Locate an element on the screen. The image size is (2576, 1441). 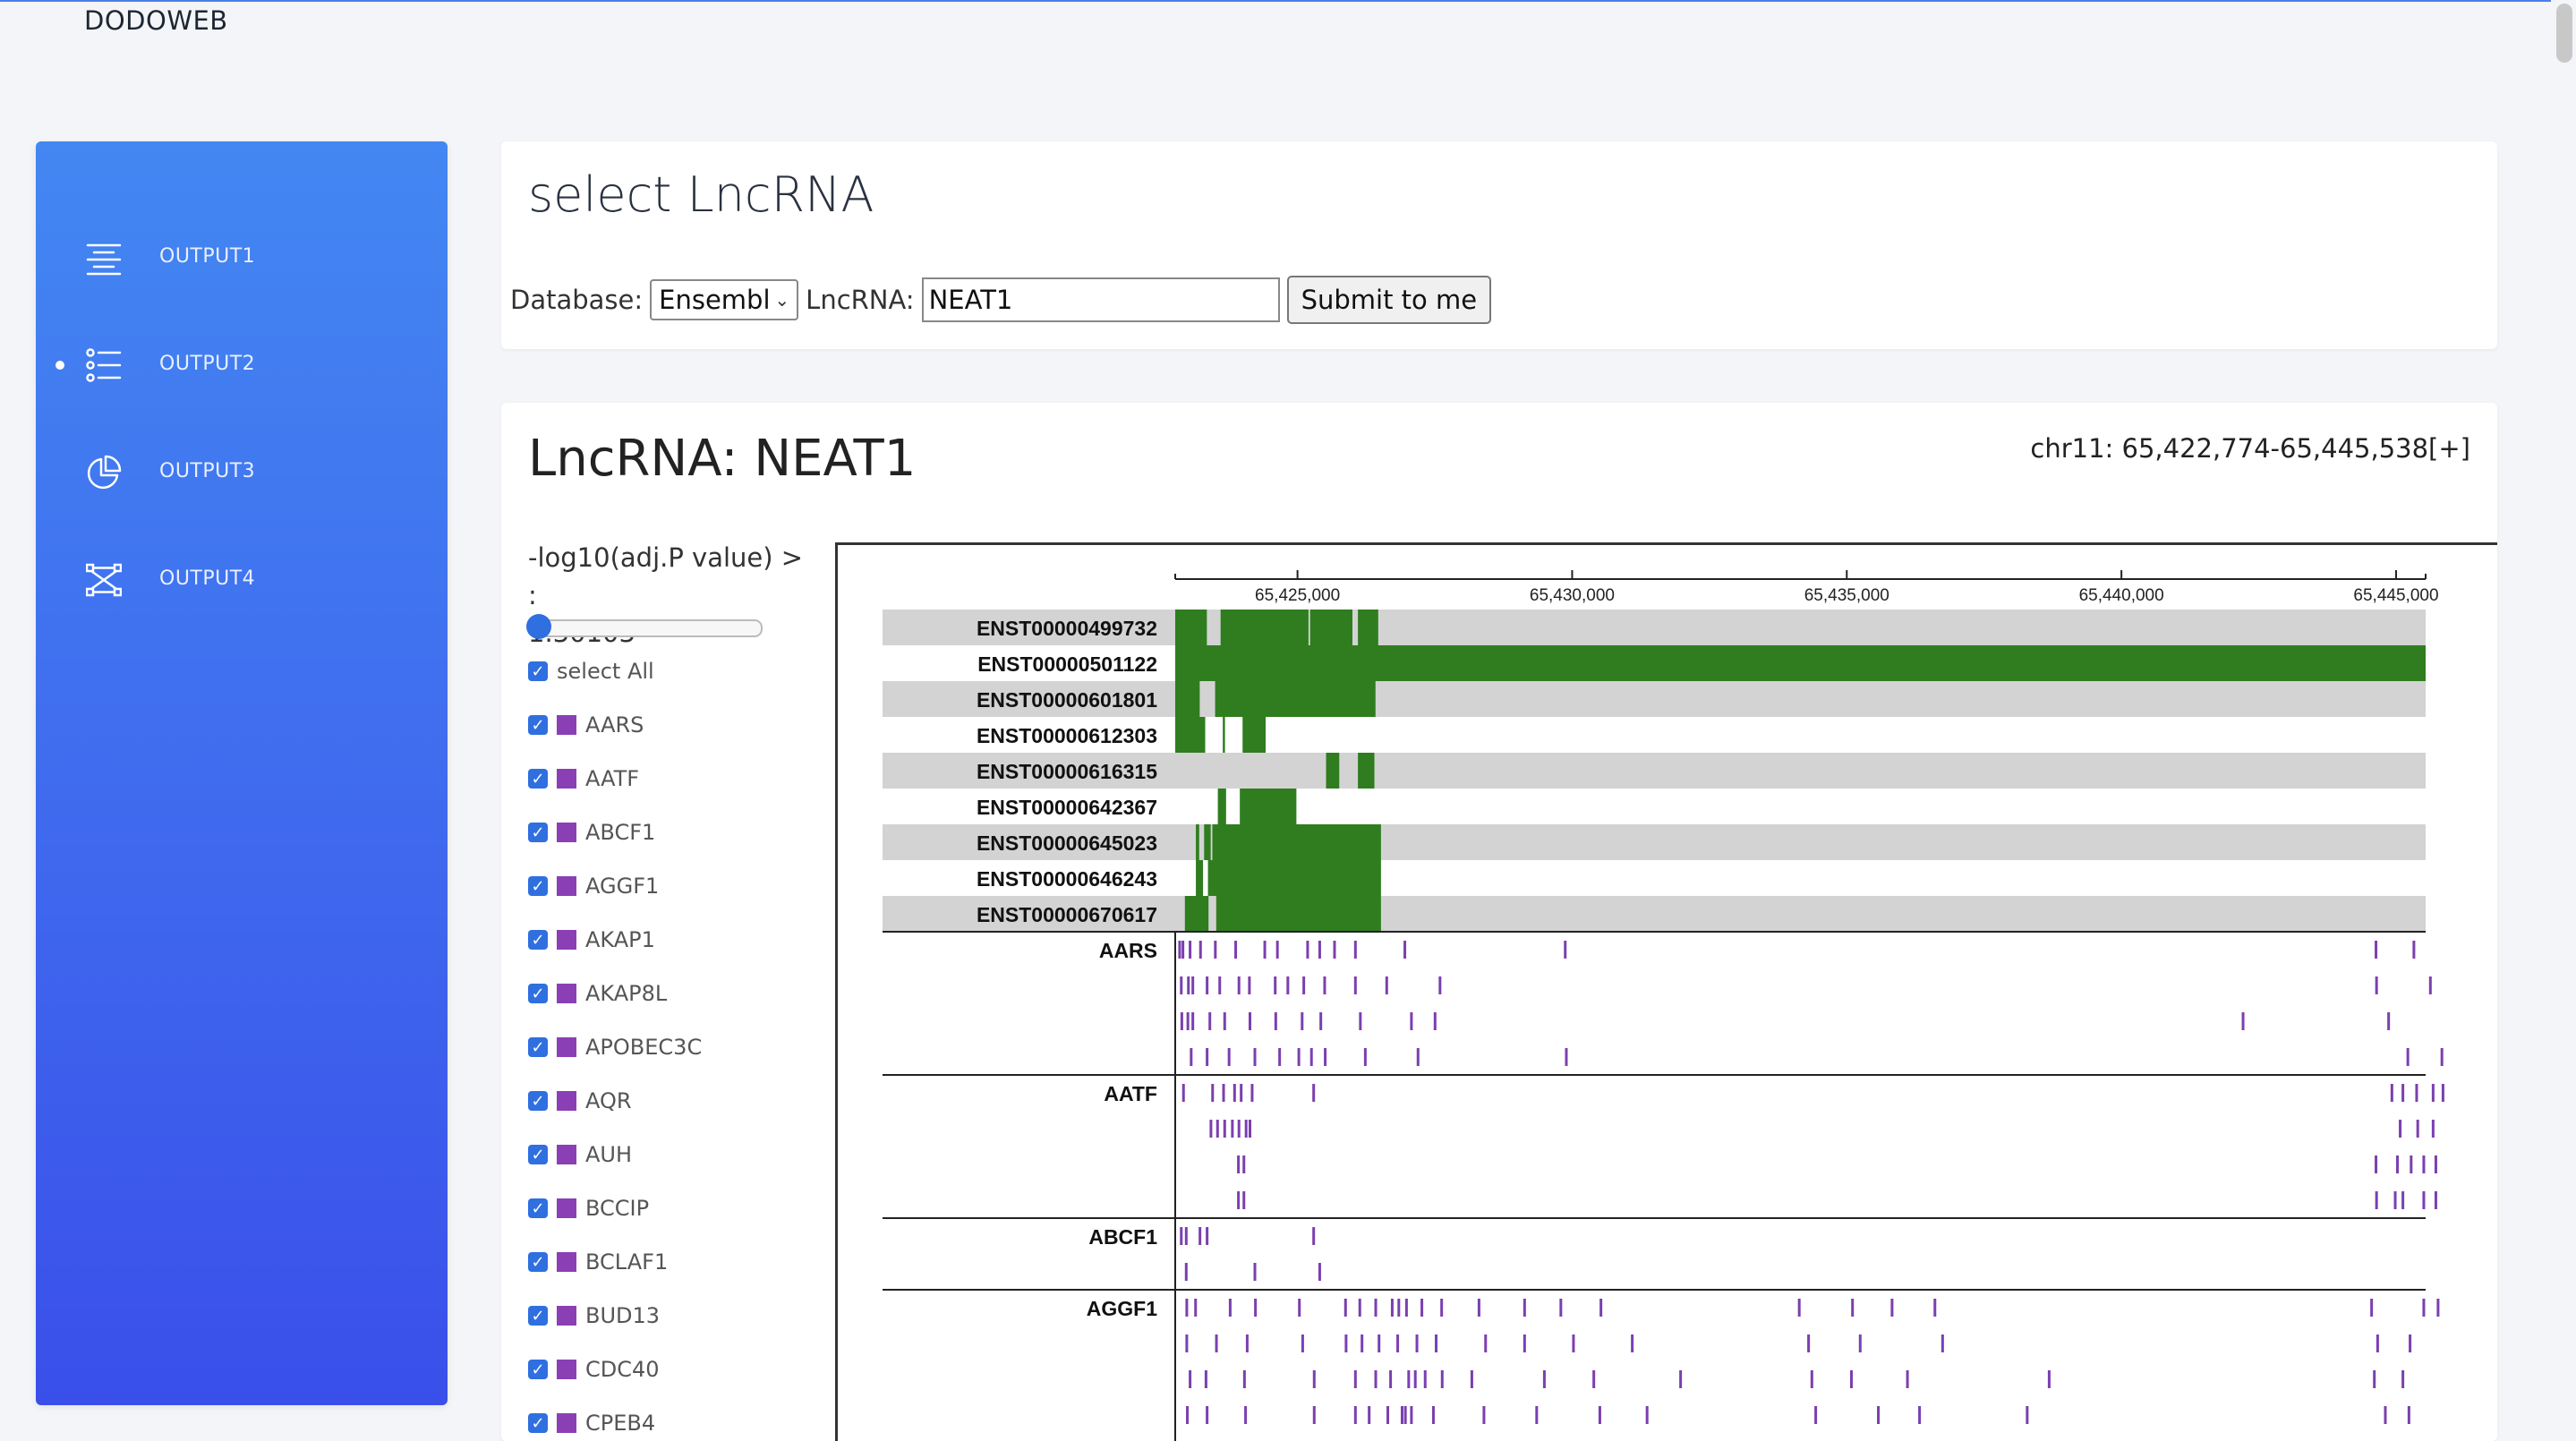
rbp-checkbox-cdc40: ✓ CDC40 is located at coordinates (594, 1369).